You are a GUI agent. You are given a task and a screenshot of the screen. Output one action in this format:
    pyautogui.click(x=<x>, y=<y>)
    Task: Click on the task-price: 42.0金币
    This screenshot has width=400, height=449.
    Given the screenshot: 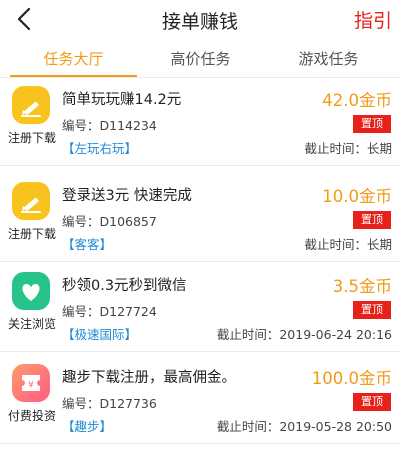 What is the action you would take?
    pyautogui.click(x=357, y=100)
    